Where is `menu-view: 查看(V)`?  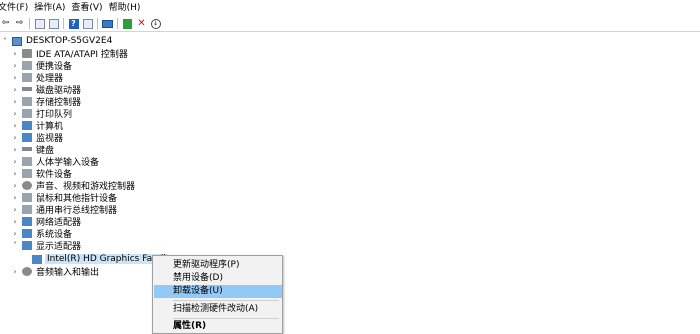 menu-view: 查看(V) is located at coordinates (89, 8).